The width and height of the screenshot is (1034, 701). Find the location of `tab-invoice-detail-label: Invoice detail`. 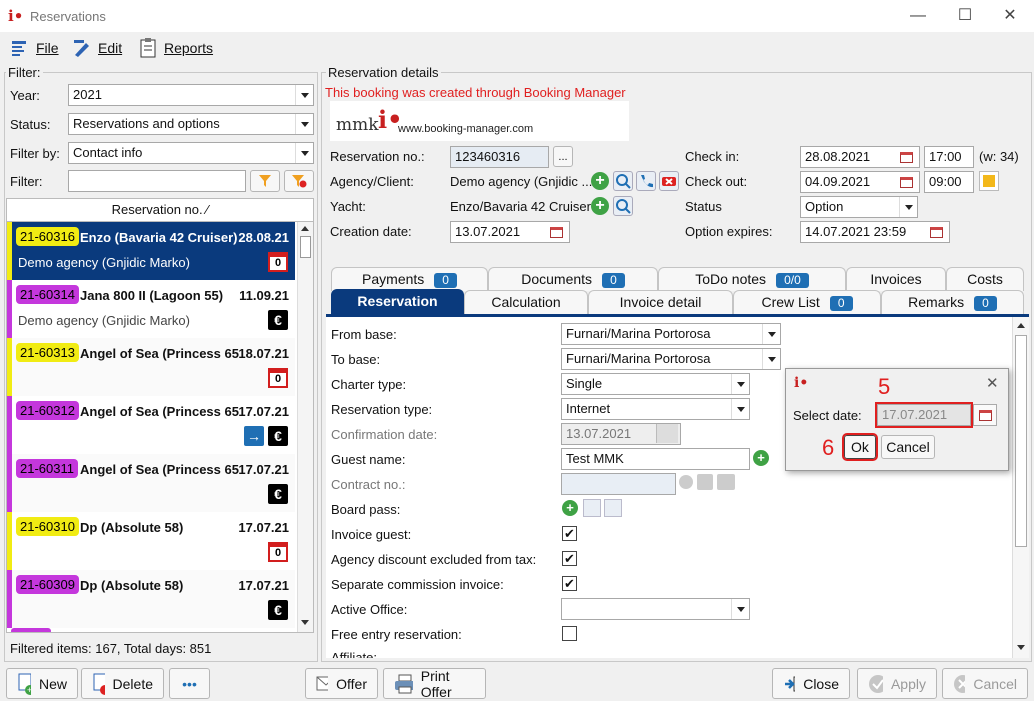

tab-invoice-detail-label: Invoice detail is located at coordinates (660, 302).